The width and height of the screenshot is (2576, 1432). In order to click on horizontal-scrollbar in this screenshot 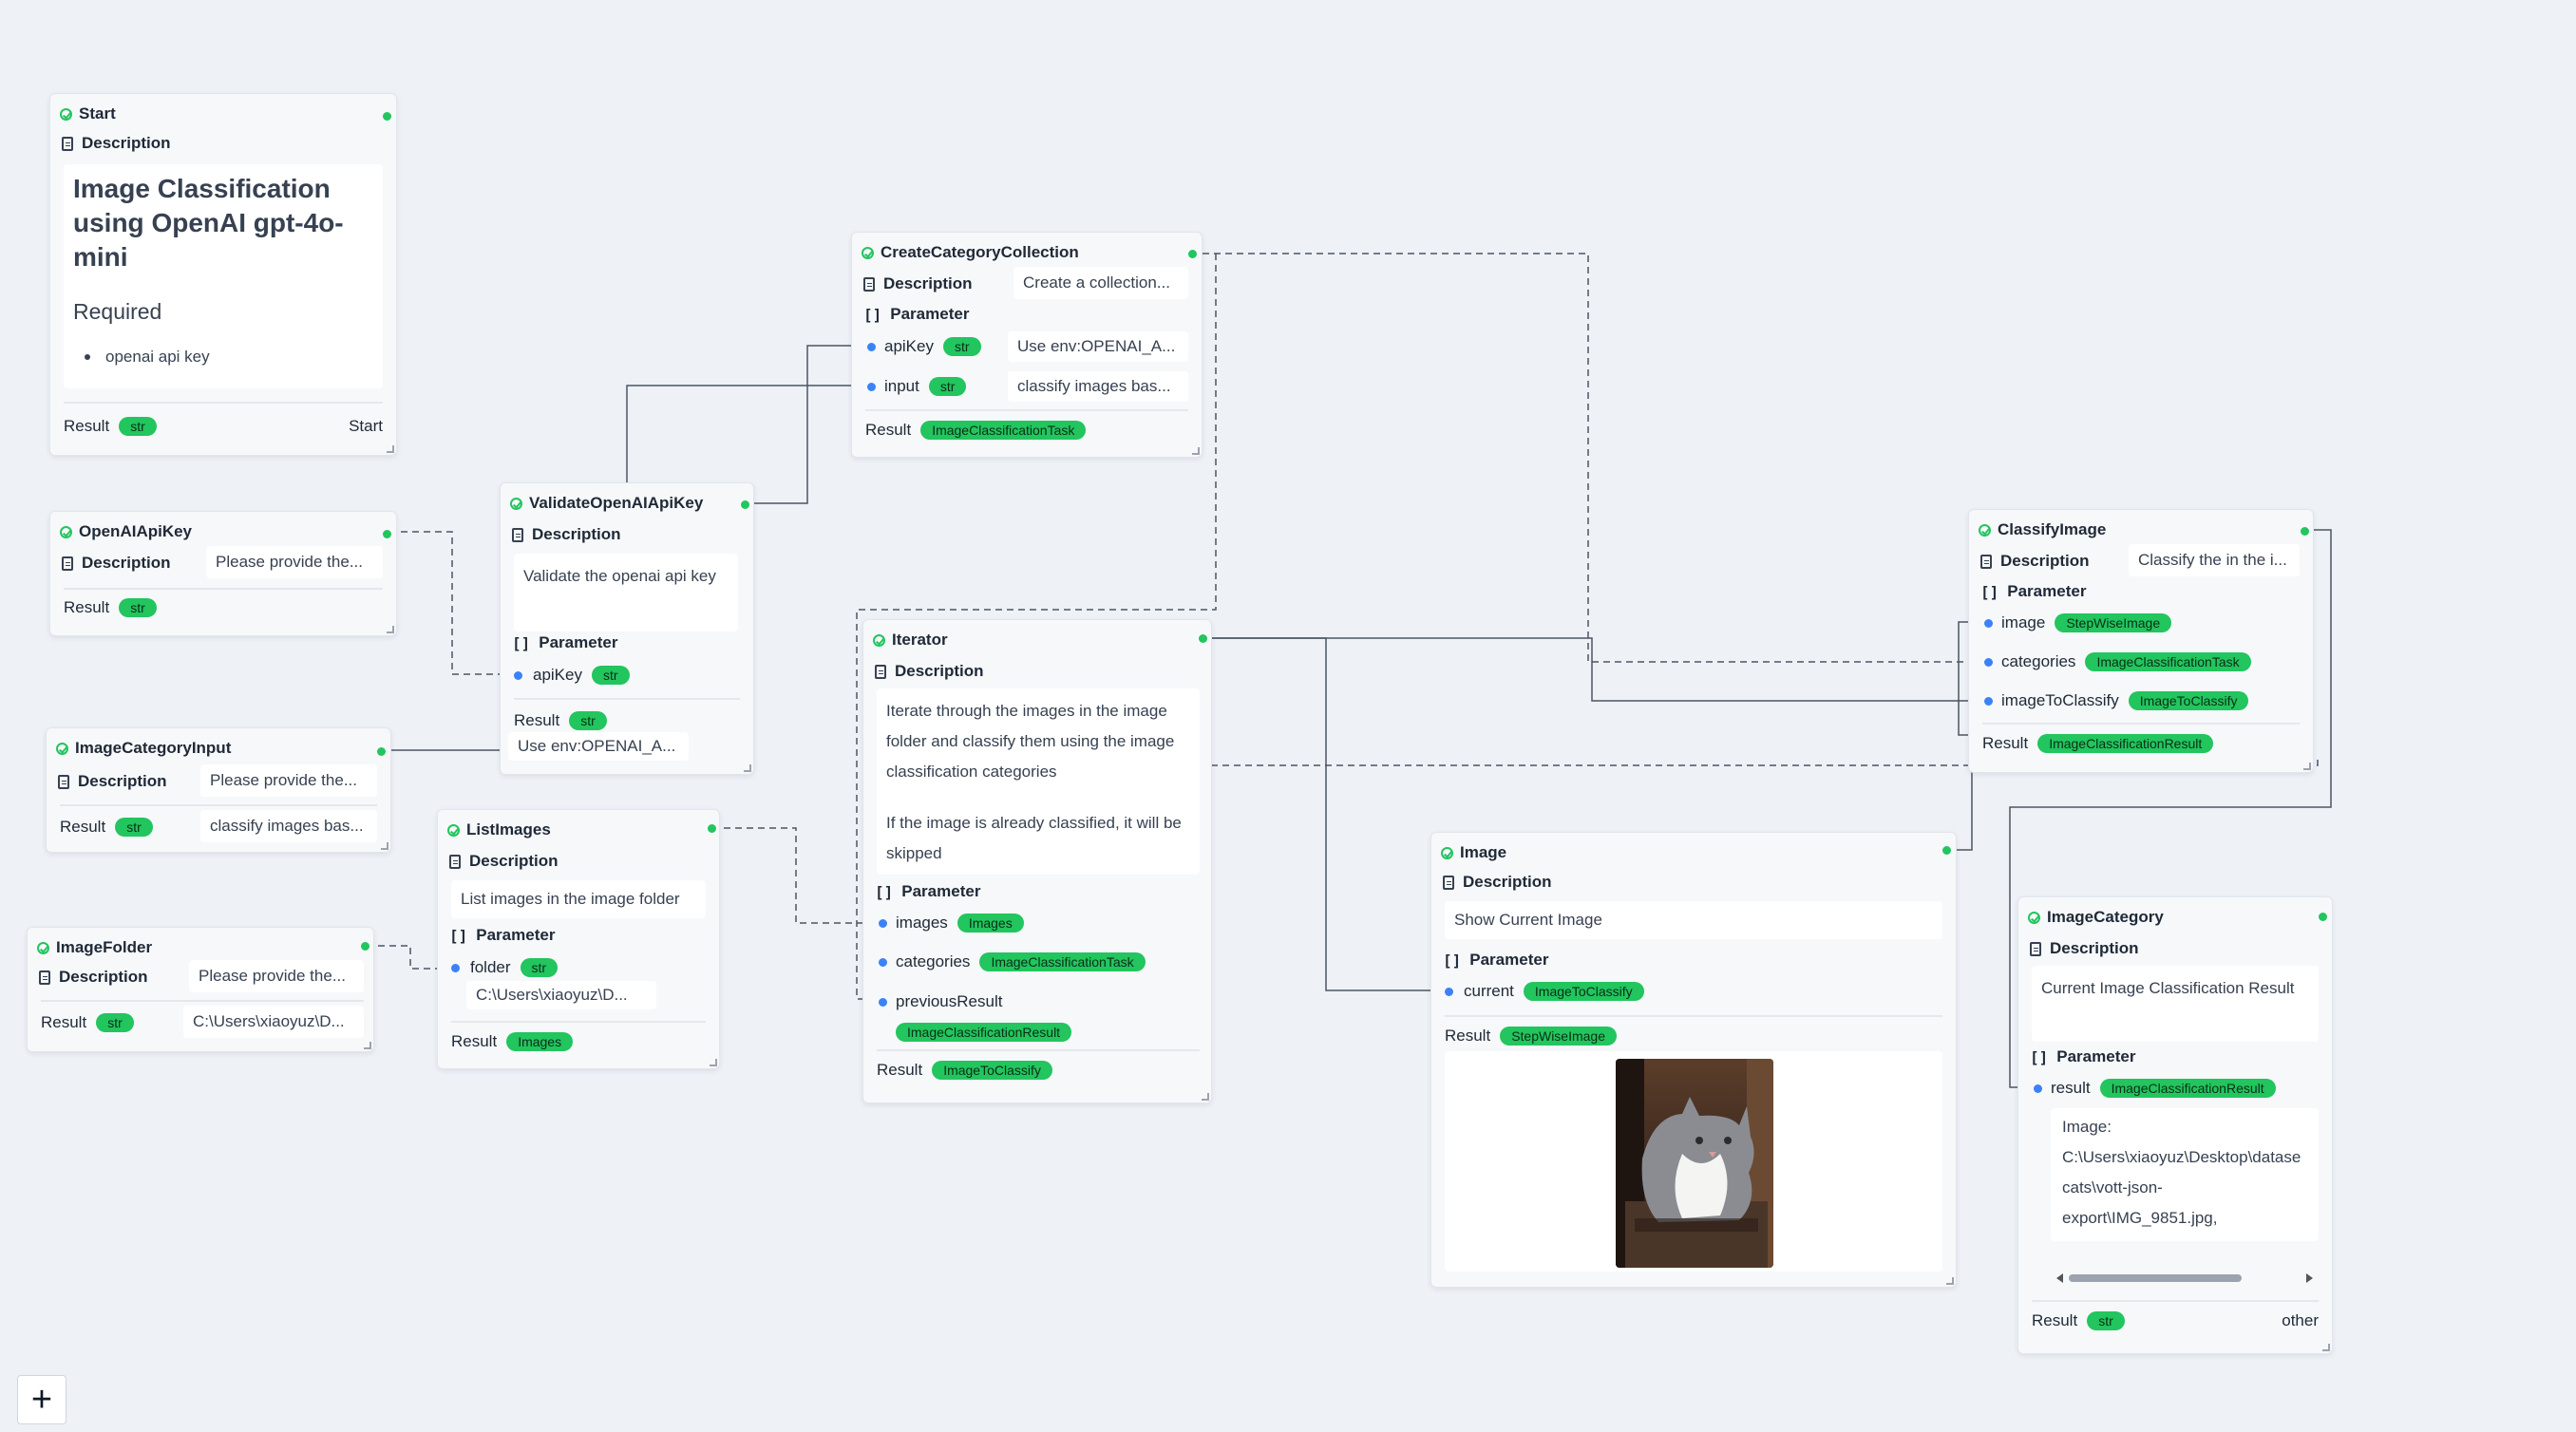, I will do `click(2184, 1278)`.